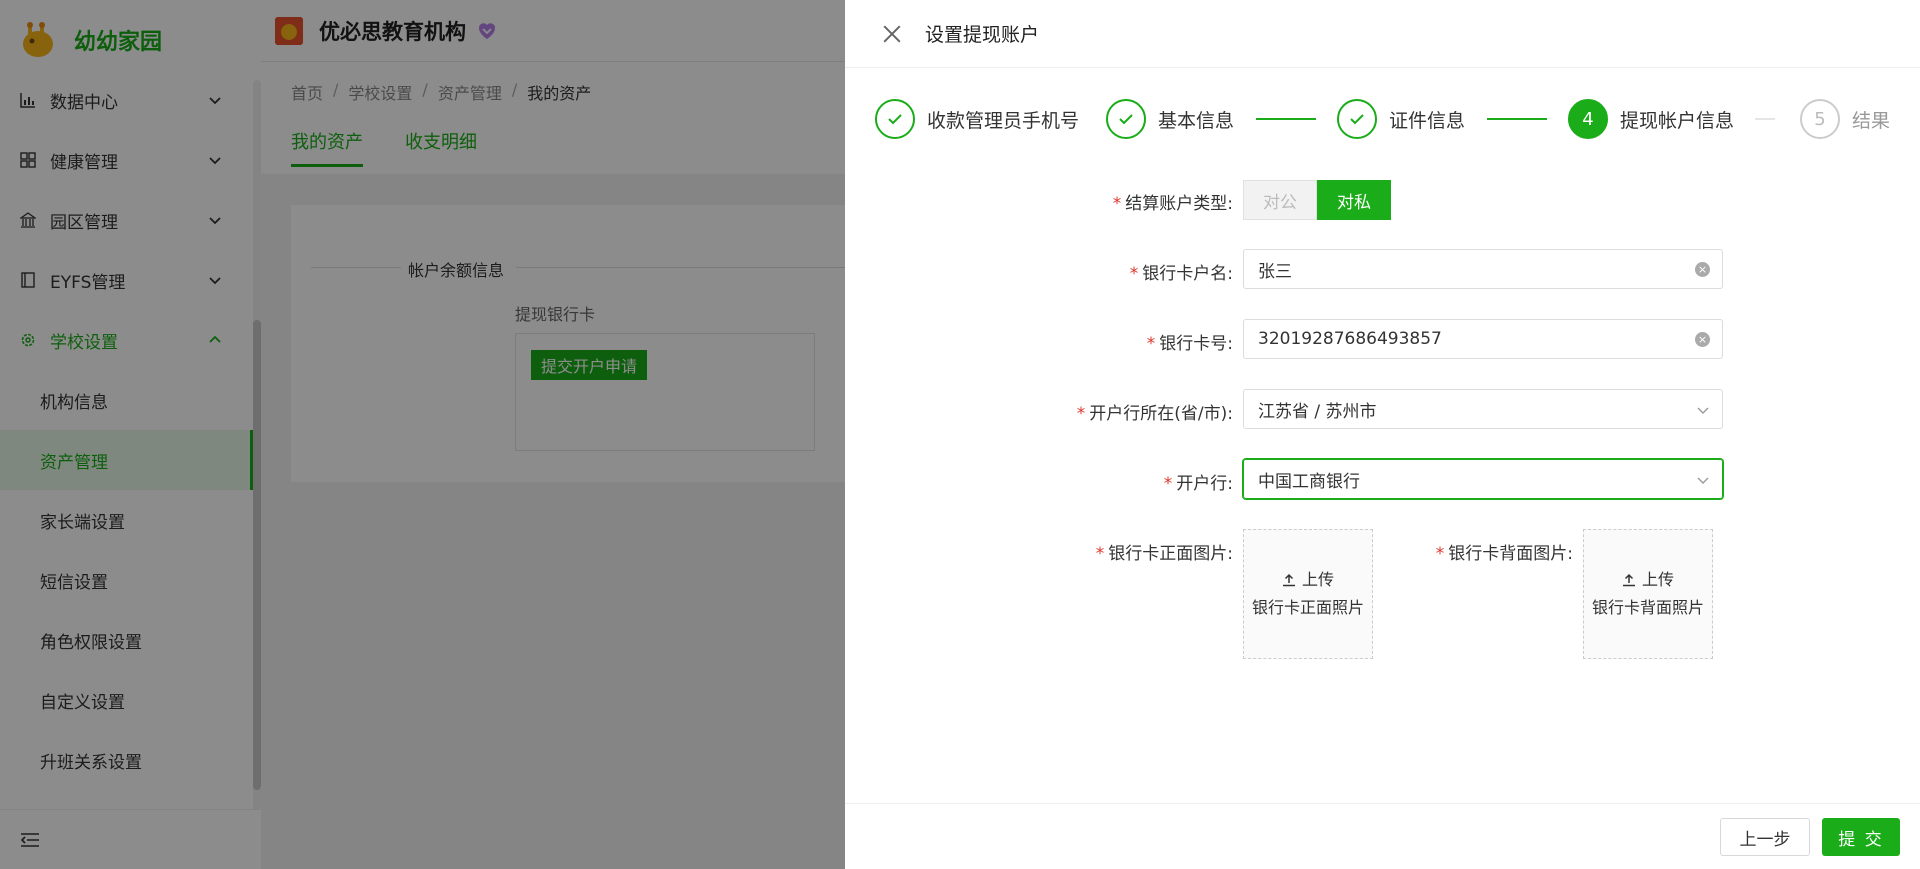 This screenshot has width=1920, height=869. Describe the element at coordinates (1677, 120) in the screenshot. I see `step-label: 提现帐户信息` at that location.